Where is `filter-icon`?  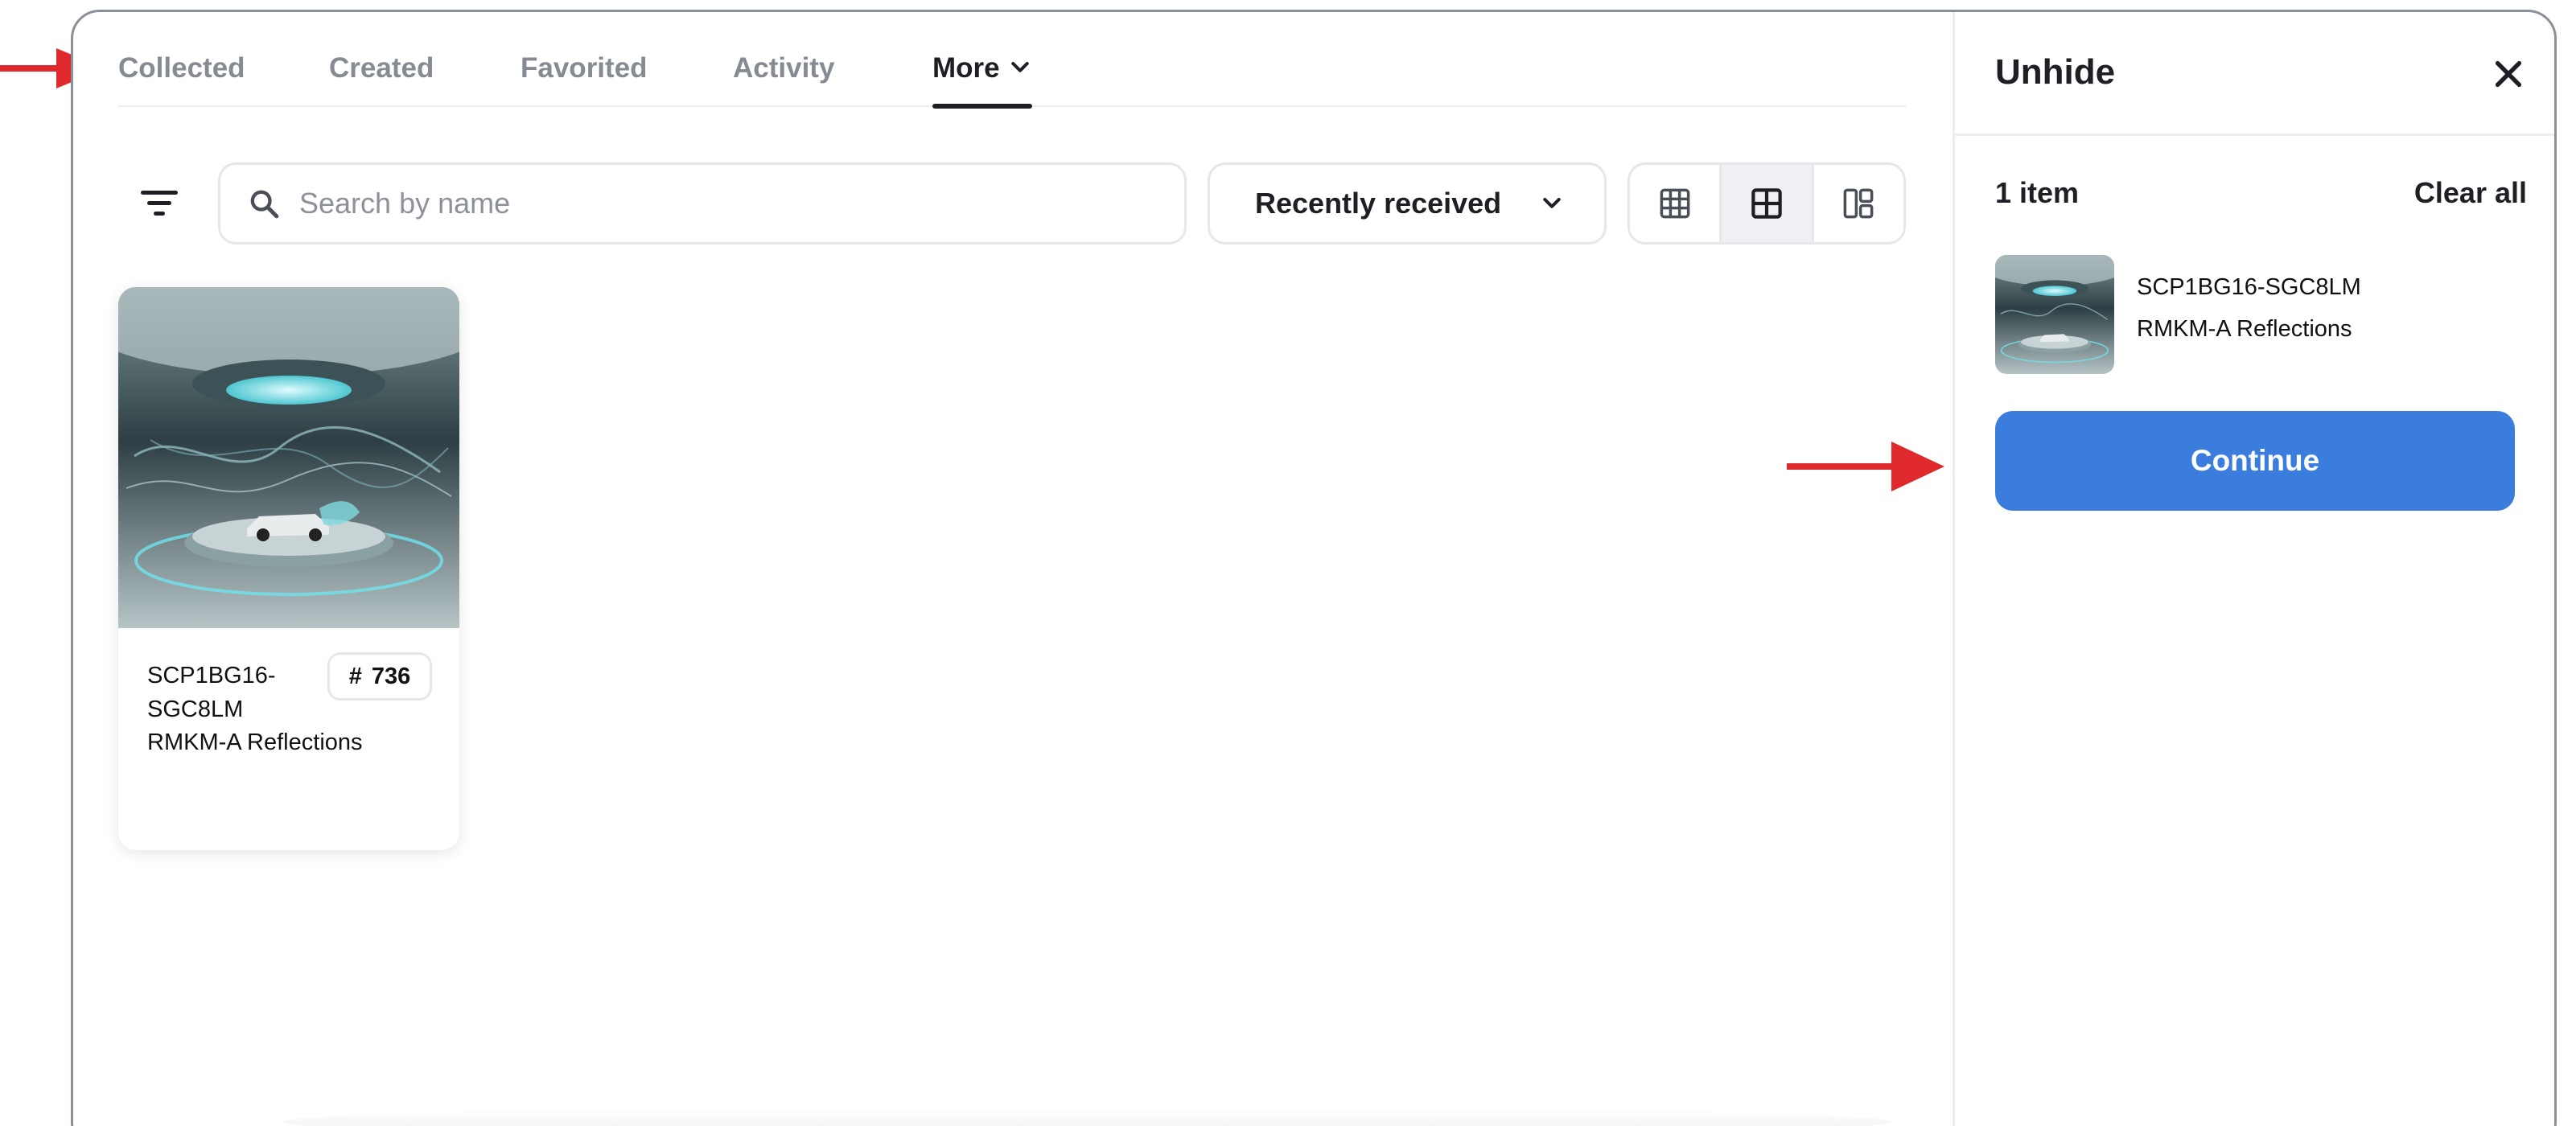
filter-icon is located at coordinates (159, 203).